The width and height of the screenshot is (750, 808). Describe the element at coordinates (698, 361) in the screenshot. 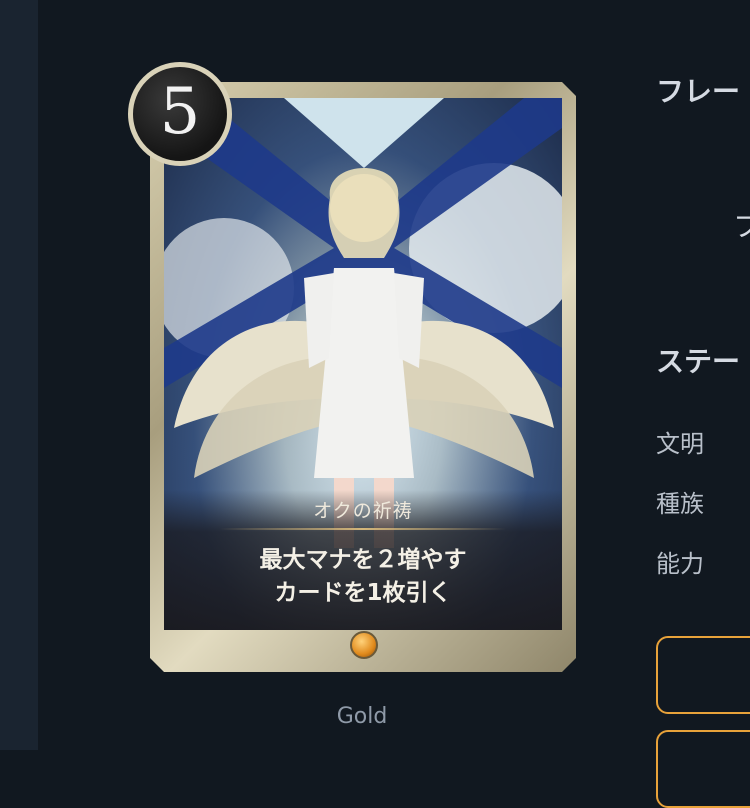

I see `status-section-heading: ステー` at that location.